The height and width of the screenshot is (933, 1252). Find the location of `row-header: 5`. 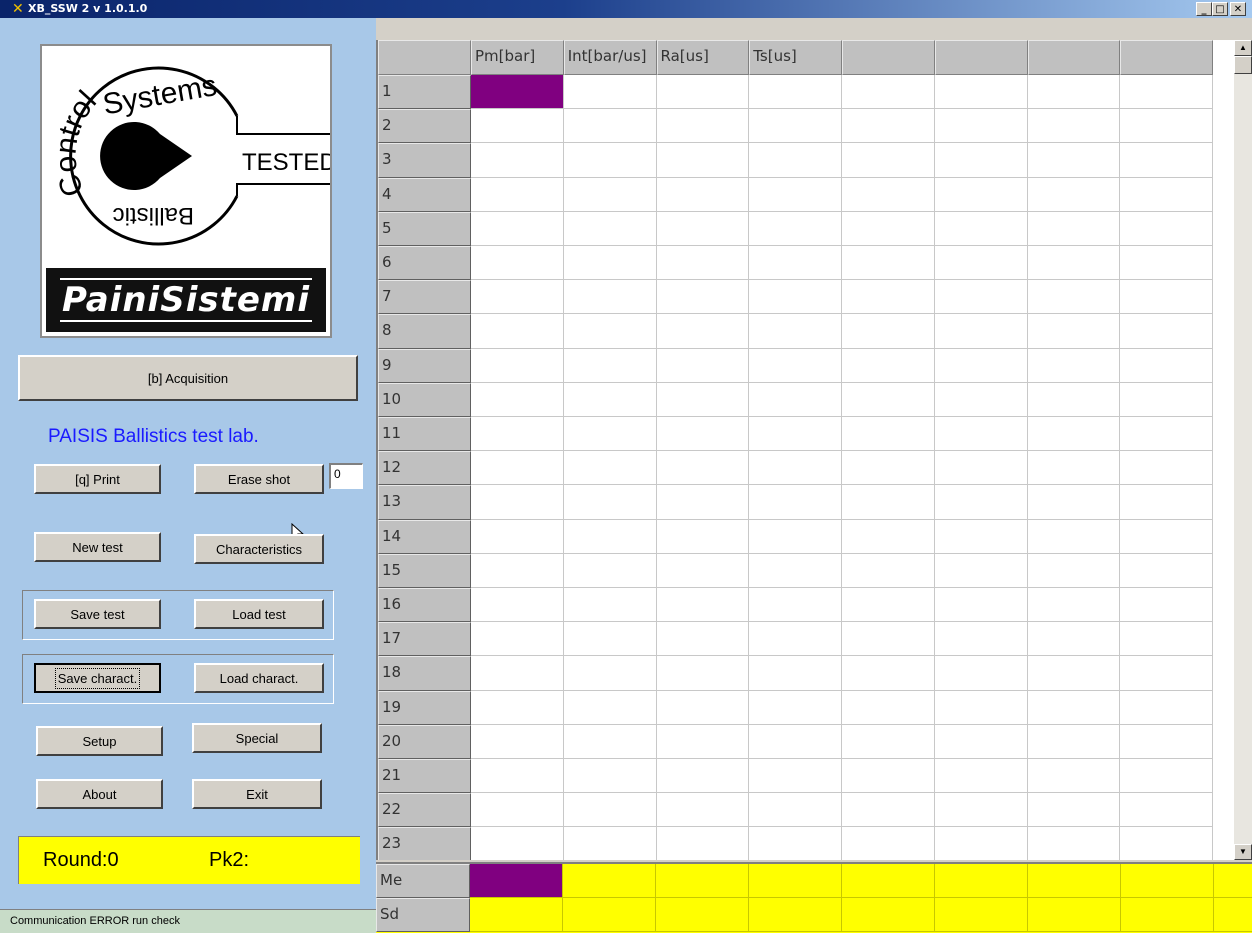

row-header: 5 is located at coordinates (424, 228).